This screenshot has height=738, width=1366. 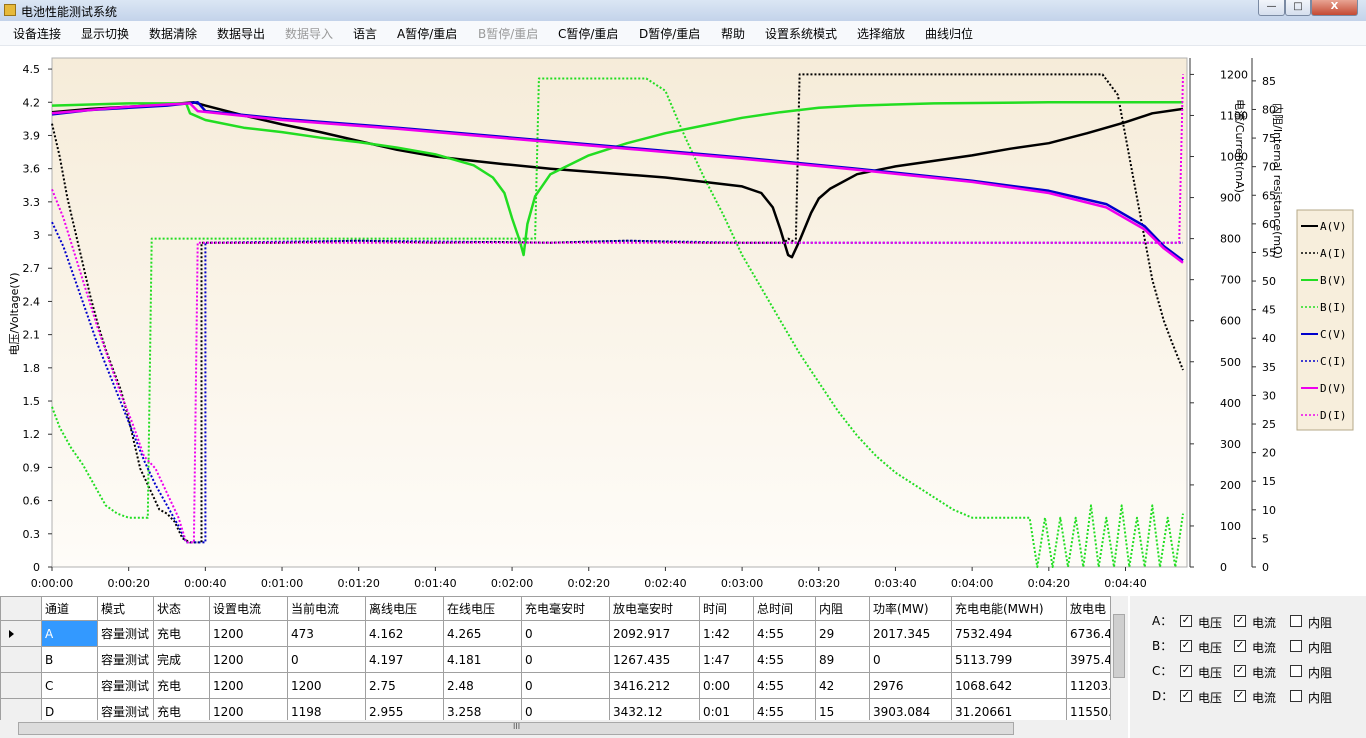 I want to click on column-header: 功率(MW), so click(x=910, y=608).